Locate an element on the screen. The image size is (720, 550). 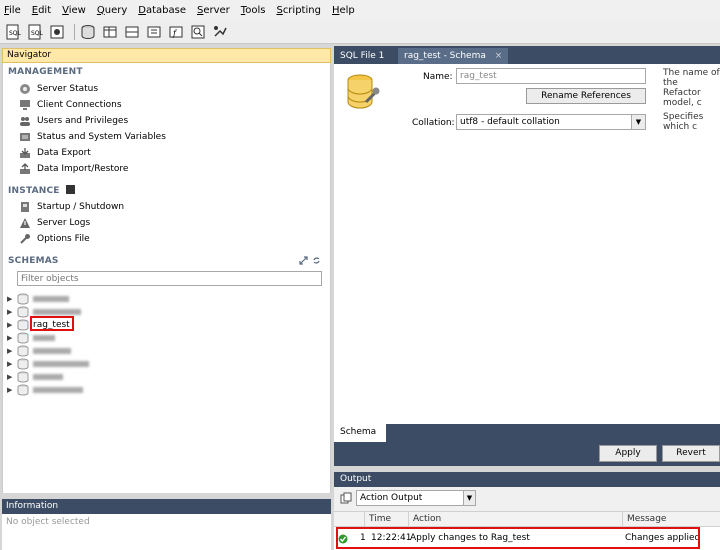
export-icon is located at coordinates (25, 153).